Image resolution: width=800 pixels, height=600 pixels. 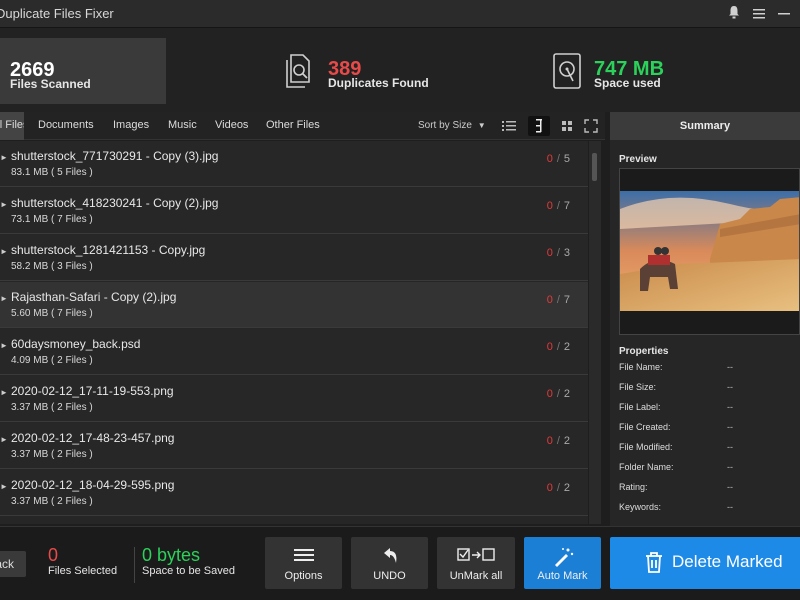 I want to click on app-title: Duplicate Files Fixer, so click(x=57, y=13).